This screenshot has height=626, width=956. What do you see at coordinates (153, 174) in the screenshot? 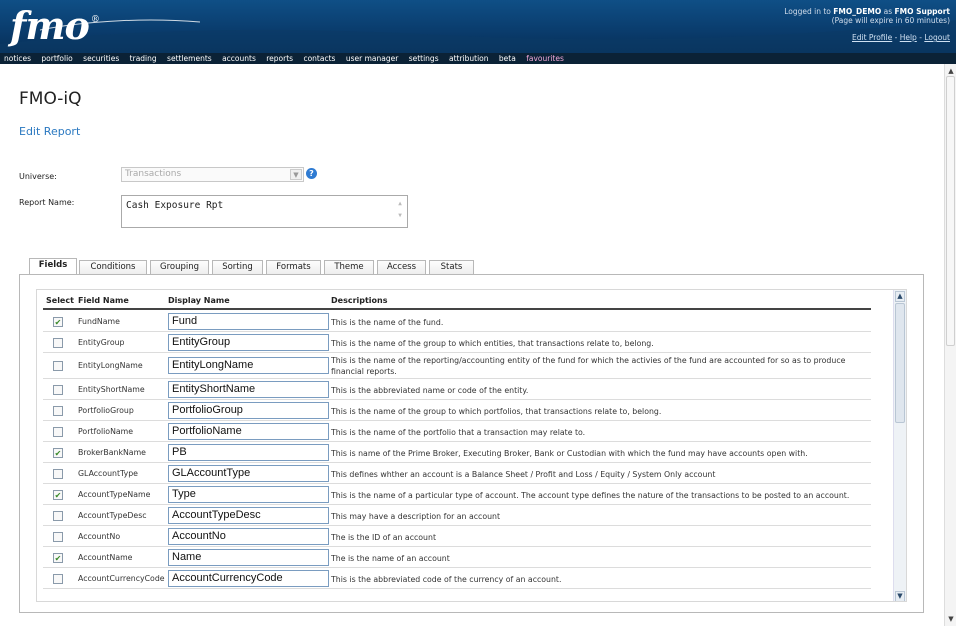
I see `universe-value: Transactions` at bounding box center [153, 174].